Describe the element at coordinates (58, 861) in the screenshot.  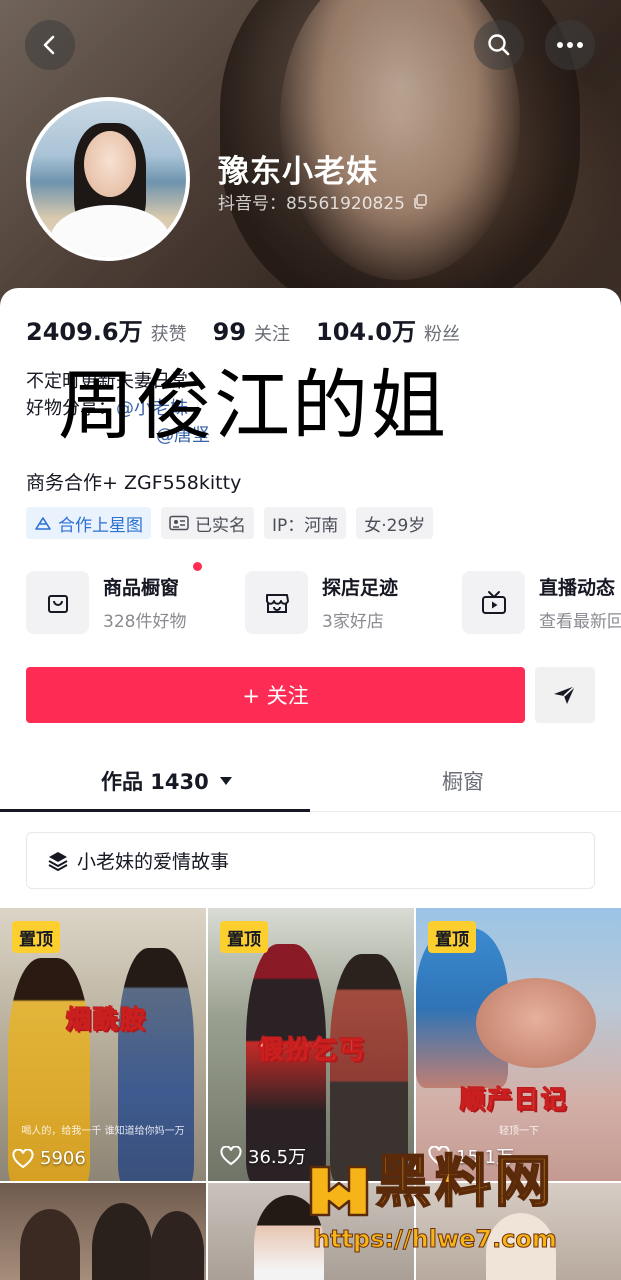
I see `layers-icon` at that location.